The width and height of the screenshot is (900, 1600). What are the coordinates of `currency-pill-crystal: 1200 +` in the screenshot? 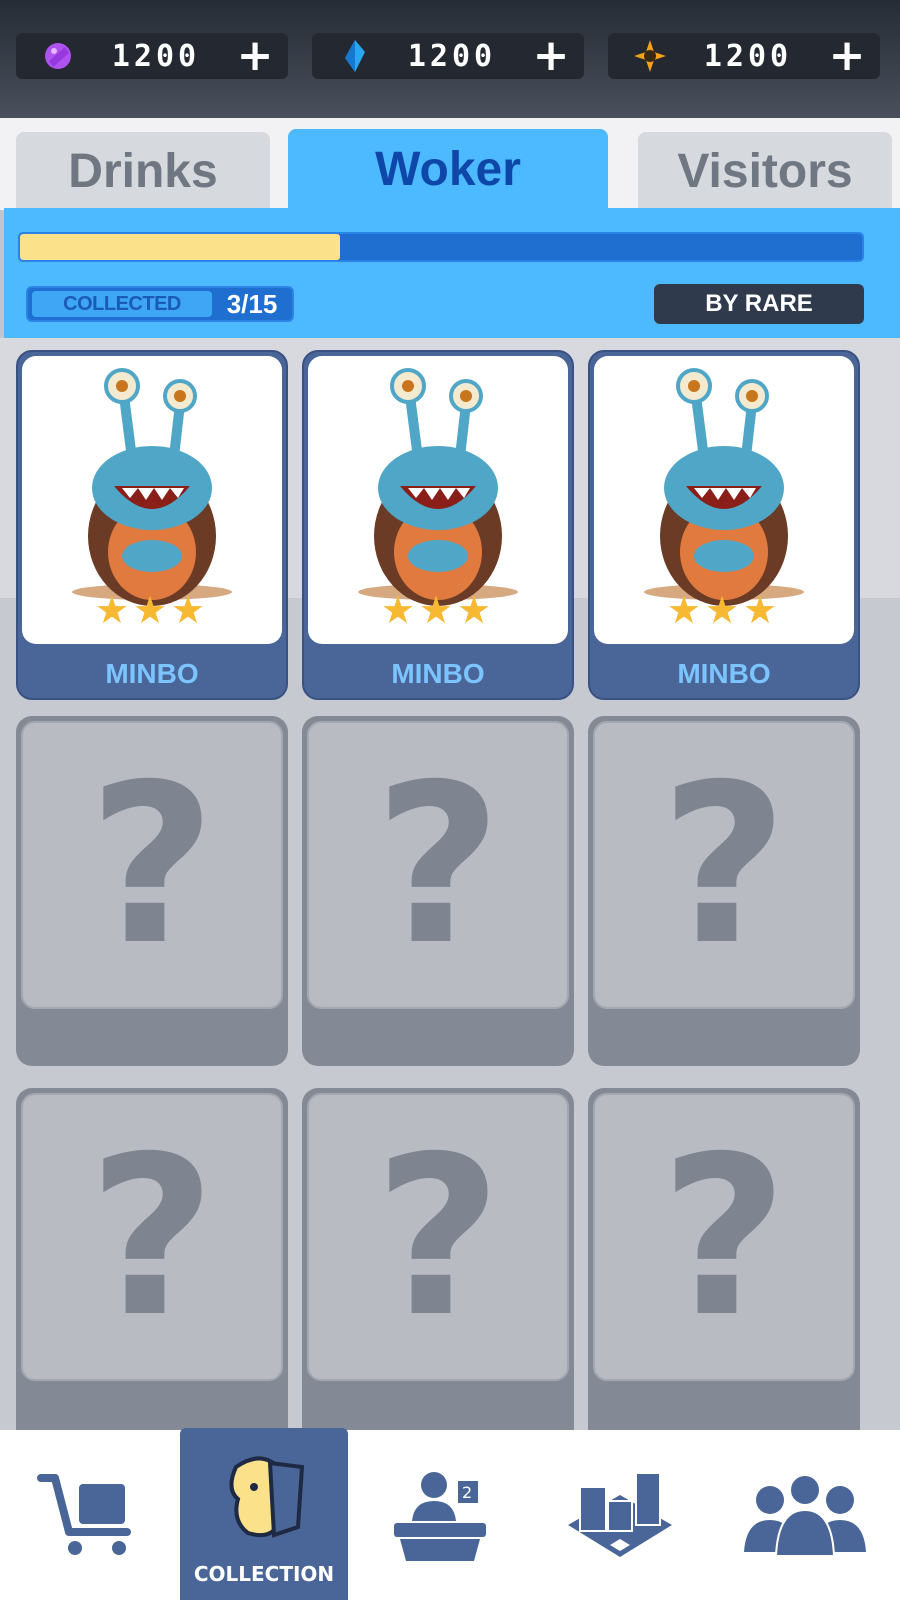 It's located at (448, 56).